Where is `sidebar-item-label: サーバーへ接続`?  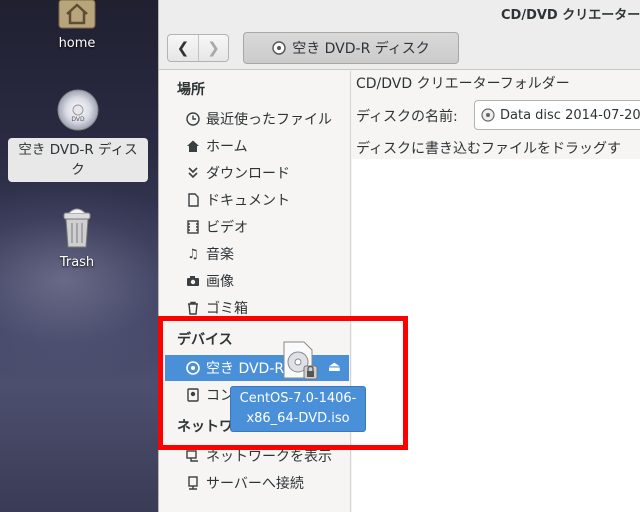
sidebar-item-label: サーバーへ接続 is located at coordinates (255, 484).